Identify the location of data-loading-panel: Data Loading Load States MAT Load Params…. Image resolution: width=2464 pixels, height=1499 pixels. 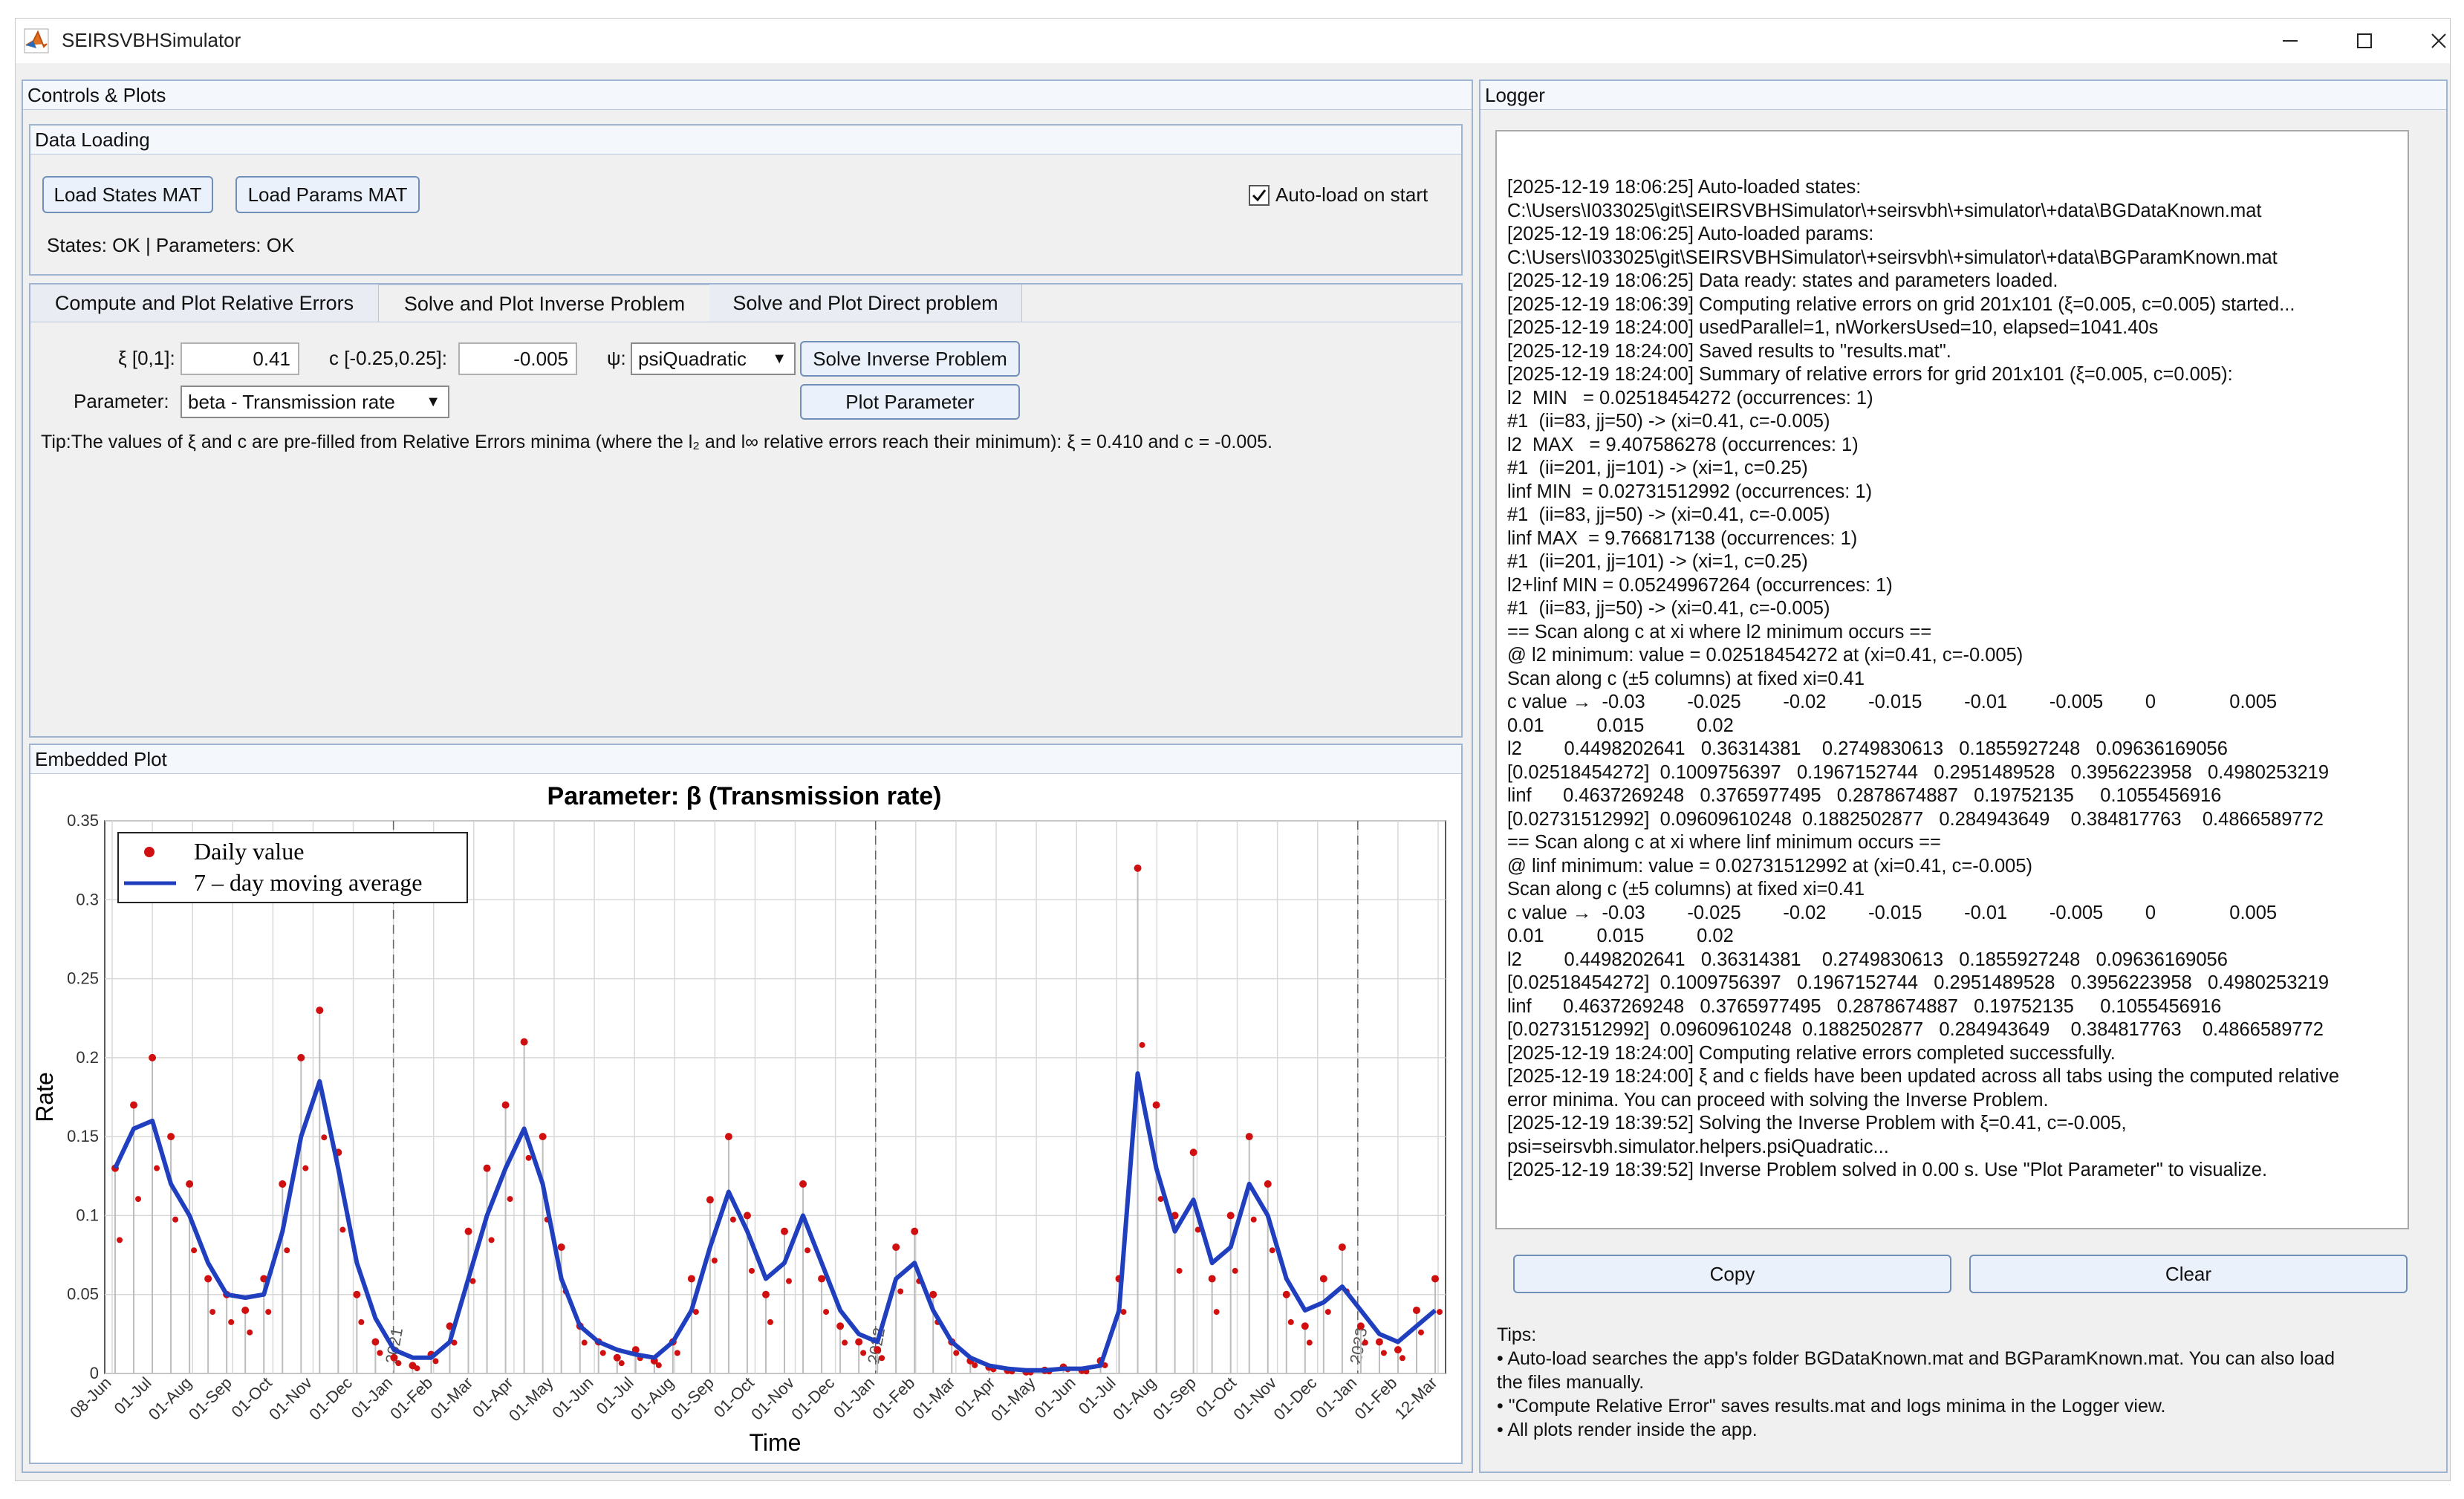
(746, 200).